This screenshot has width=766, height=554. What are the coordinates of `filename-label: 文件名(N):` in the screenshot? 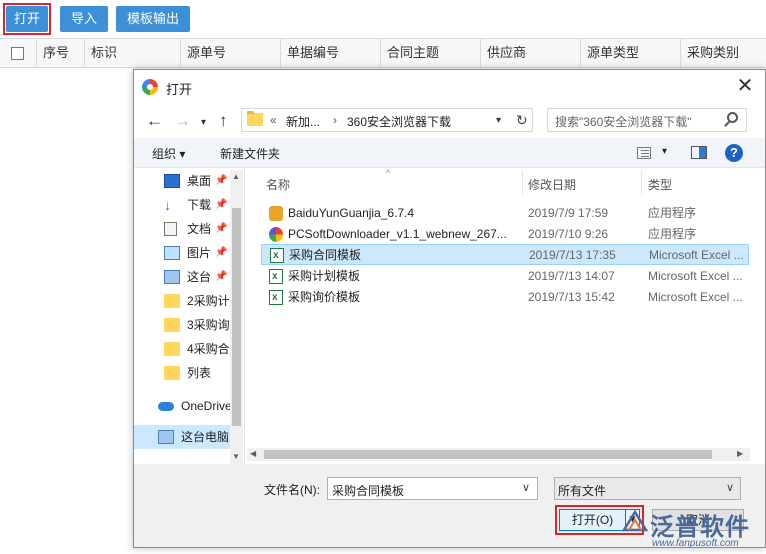 It's located at (292, 490).